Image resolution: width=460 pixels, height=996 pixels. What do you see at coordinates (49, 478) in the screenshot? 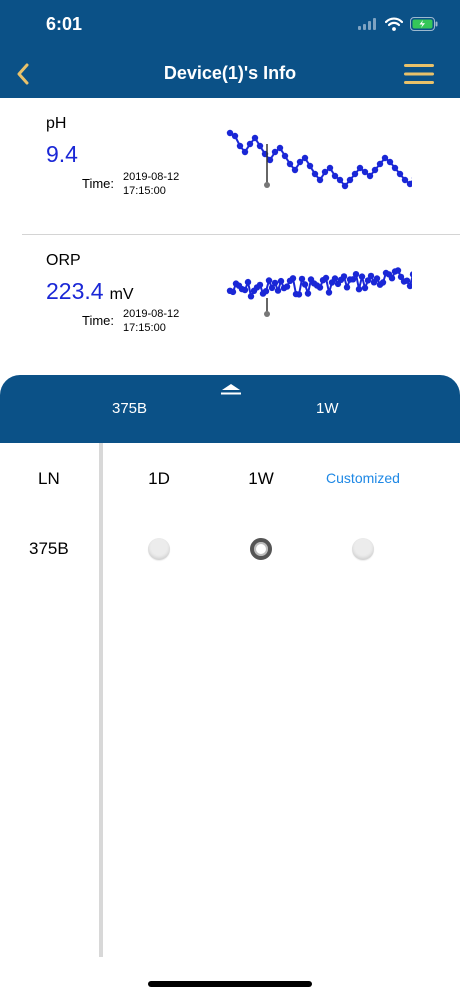
I see `ln-header: LN` at bounding box center [49, 478].